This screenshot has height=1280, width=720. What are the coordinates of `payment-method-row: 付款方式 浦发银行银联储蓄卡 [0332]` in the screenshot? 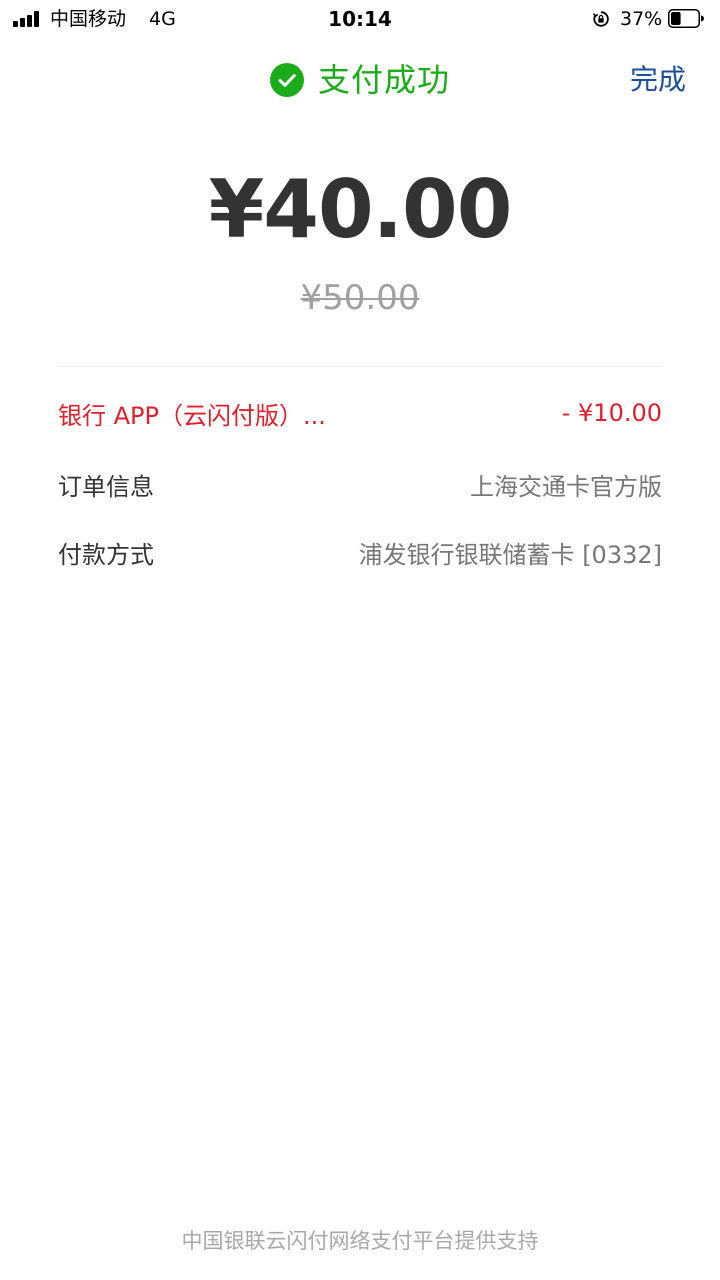 It's located at (360, 552).